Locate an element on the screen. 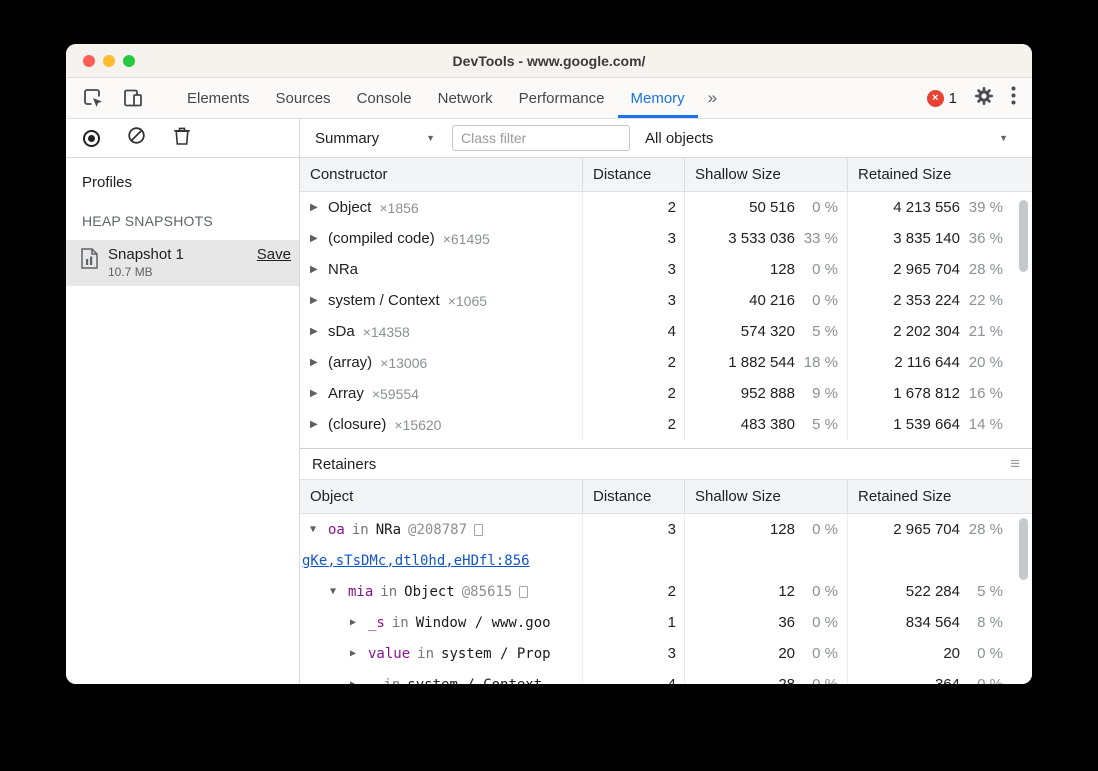 Image resolution: width=1098 pixels, height=771 pixels. shallow-size-value: 40 216 is located at coordinates (772, 300).